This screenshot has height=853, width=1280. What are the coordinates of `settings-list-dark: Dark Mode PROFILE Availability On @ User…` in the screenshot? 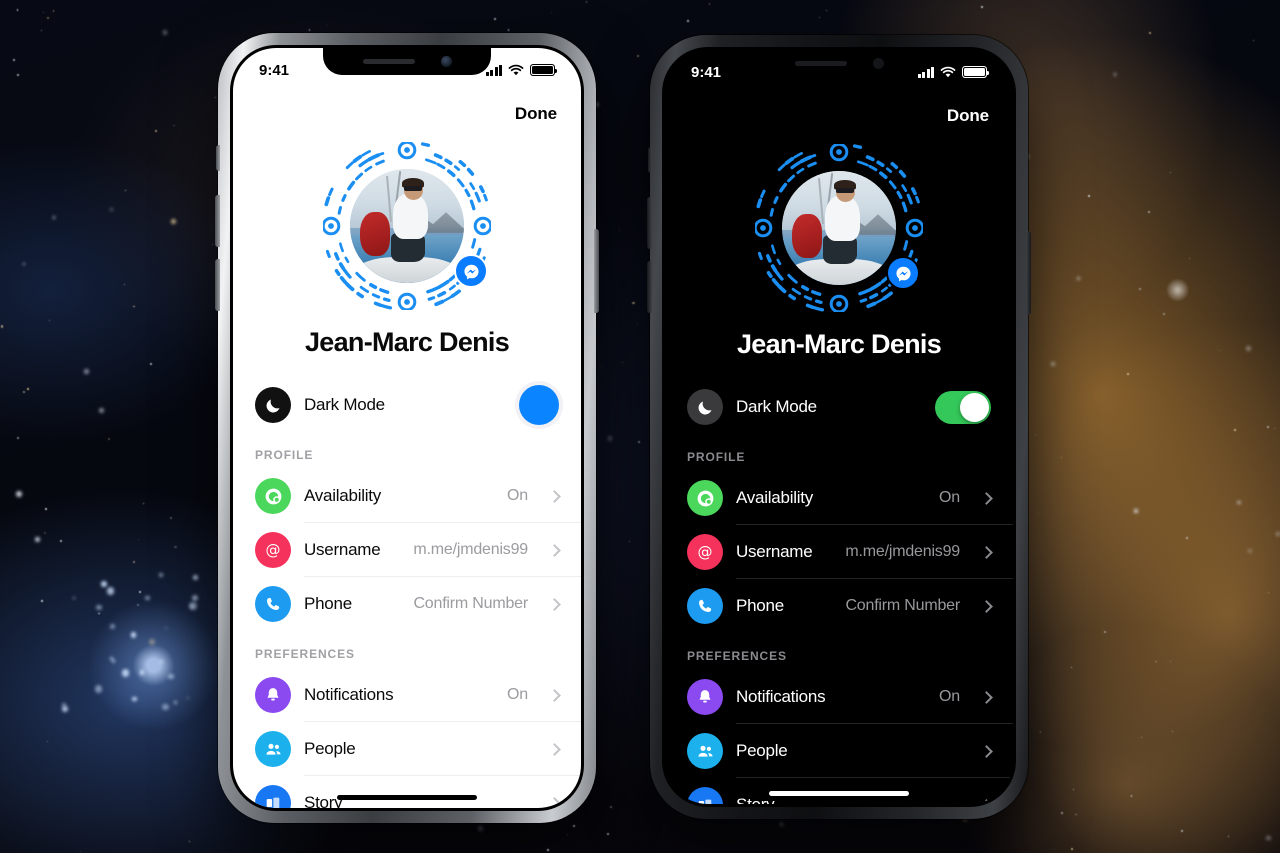 It's located at (839, 592).